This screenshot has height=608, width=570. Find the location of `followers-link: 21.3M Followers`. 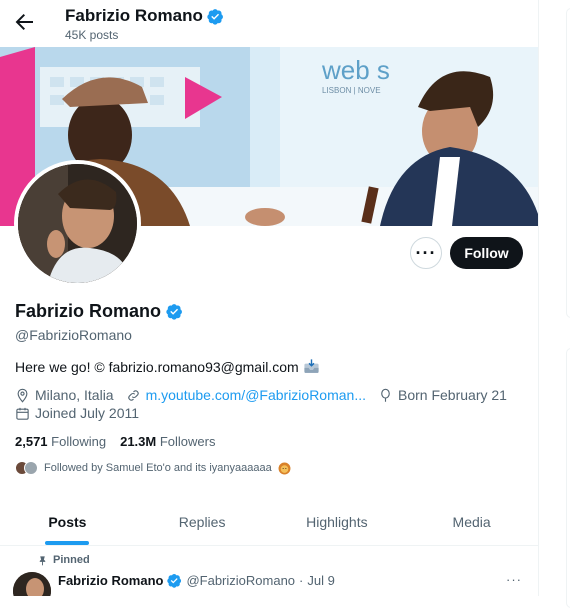

followers-link: 21.3M Followers is located at coordinates (167, 441).